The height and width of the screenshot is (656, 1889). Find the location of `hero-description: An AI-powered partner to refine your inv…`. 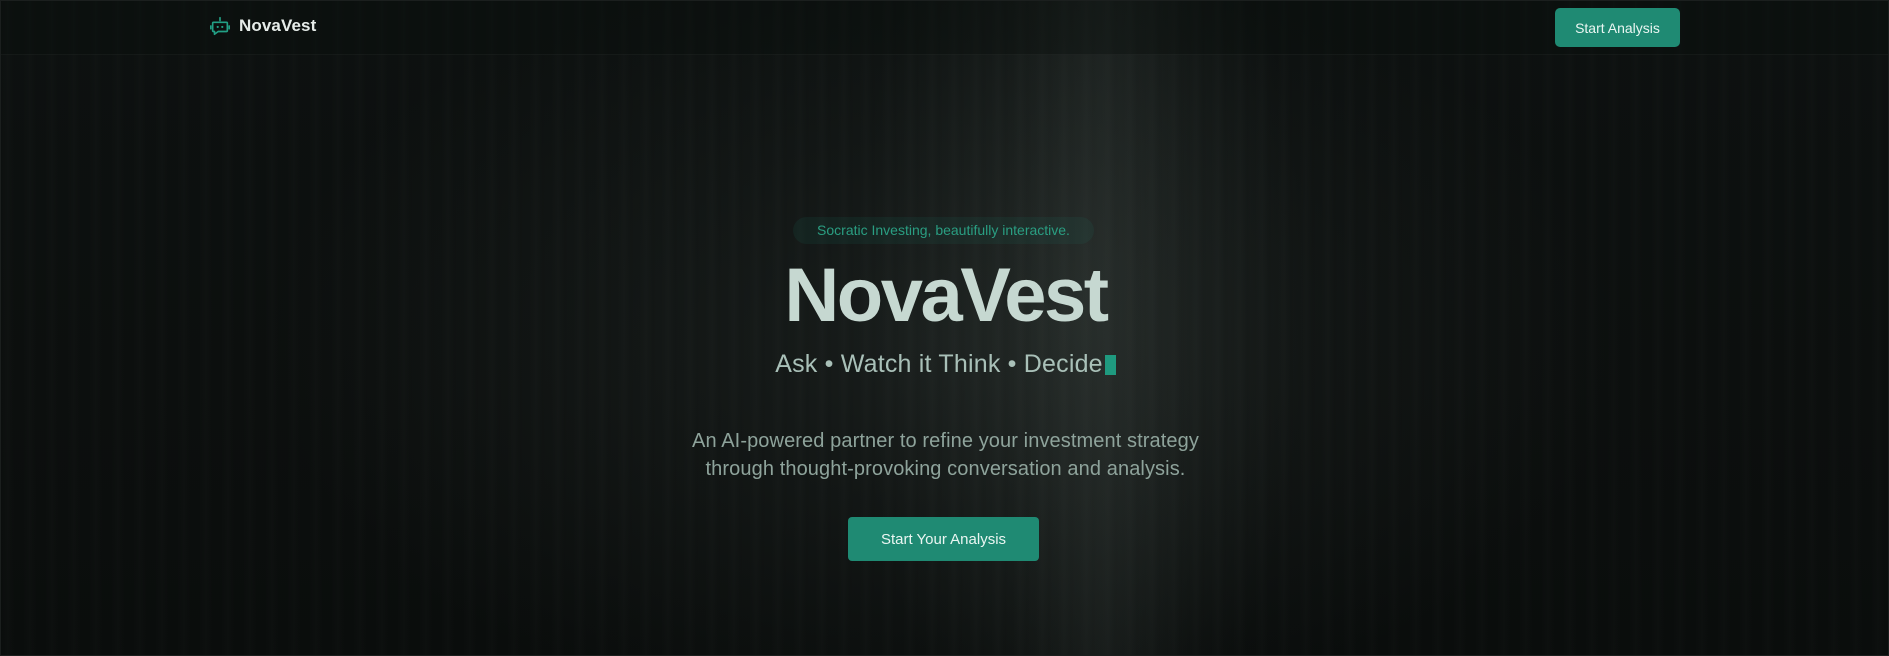

hero-description: An AI-powered partner to refine your inv… is located at coordinates (944, 455).